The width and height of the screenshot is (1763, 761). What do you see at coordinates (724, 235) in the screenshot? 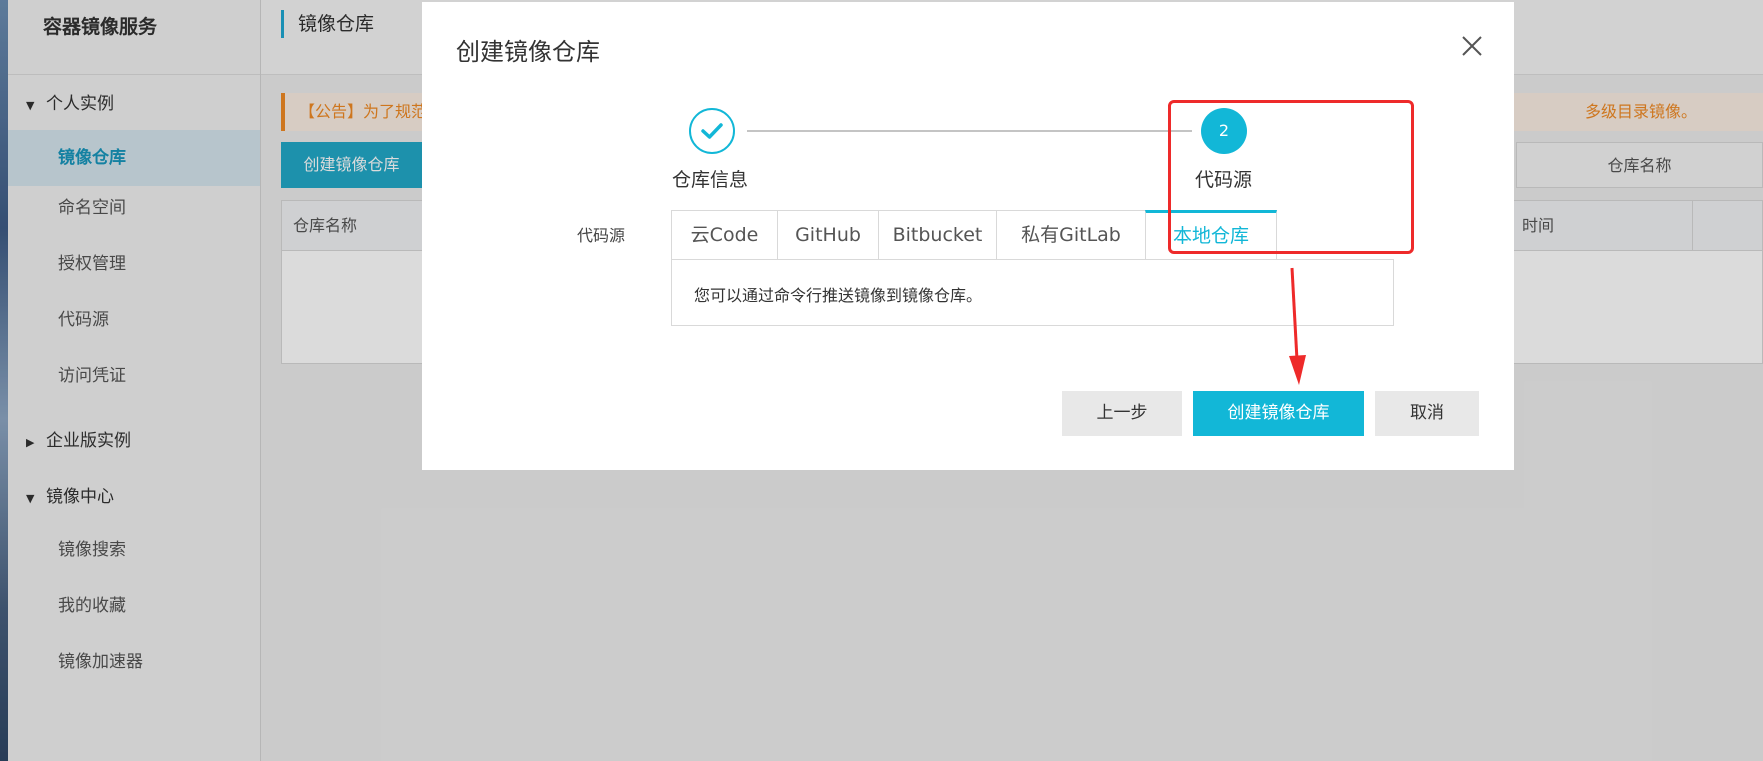
I see `tab-cloud-code: 云Code` at bounding box center [724, 235].